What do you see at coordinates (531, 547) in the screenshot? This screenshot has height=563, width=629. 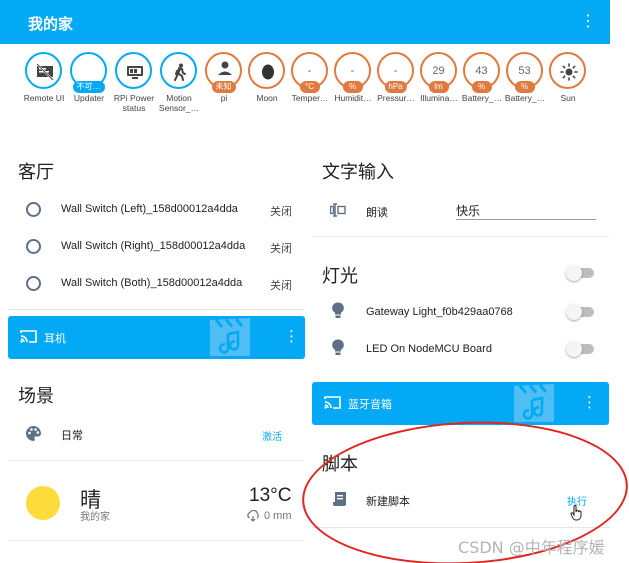 I see `watermark: CSDN @中年程序媛` at bounding box center [531, 547].